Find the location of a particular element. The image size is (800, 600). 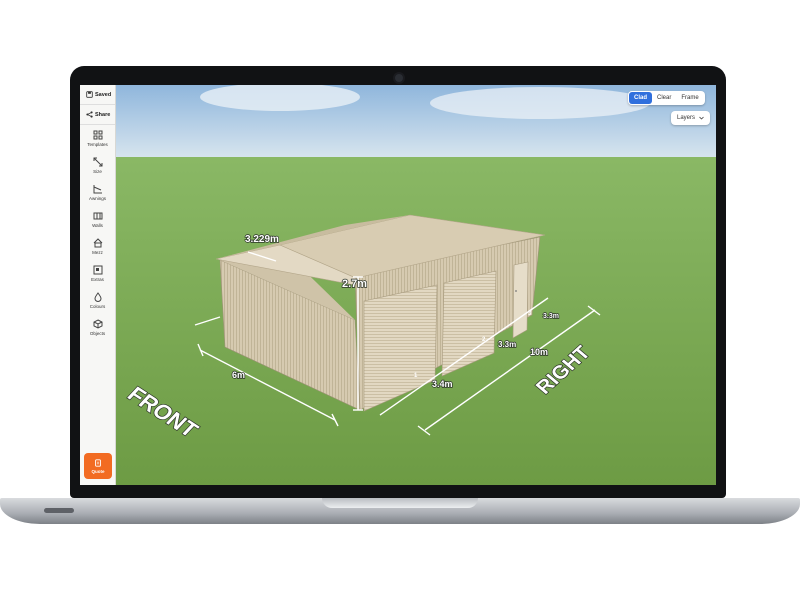

chevron-down-icon is located at coordinates (701, 118).